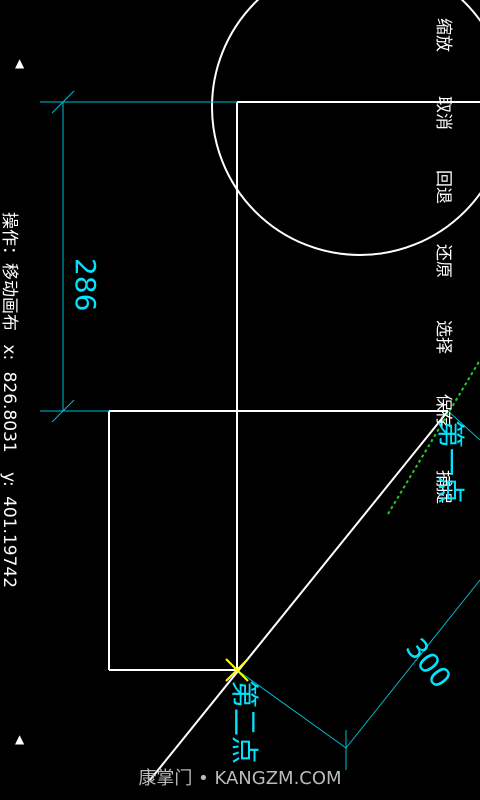 This screenshot has width=480, height=800. What do you see at coordinates (9, 412) in the screenshot?
I see `x-value: 826.8031` at bounding box center [9, 412].